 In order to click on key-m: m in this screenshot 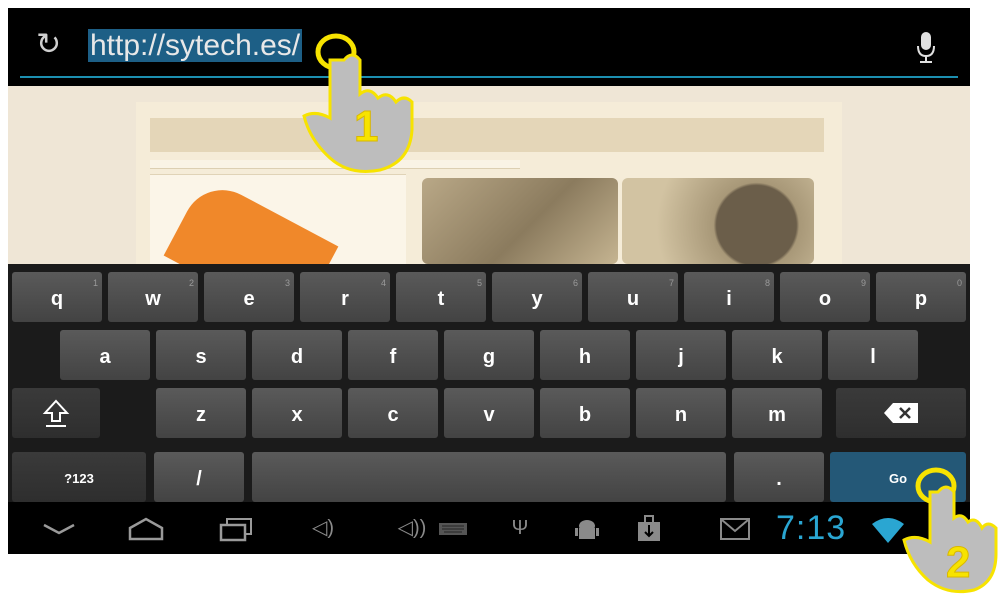, I will do `click(777, 413)`.